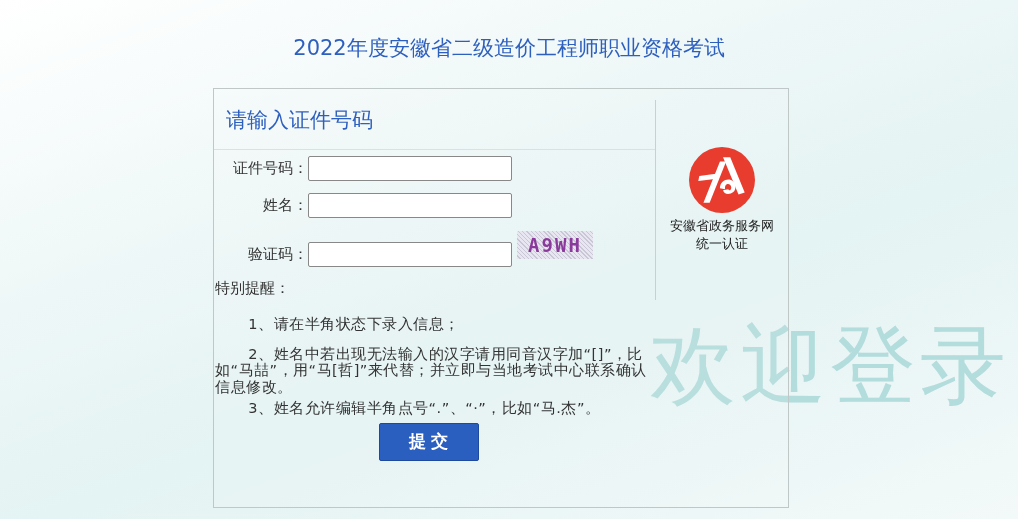 The image size is (1018, 519). I want to click on logo-icon, so click(722, 180).